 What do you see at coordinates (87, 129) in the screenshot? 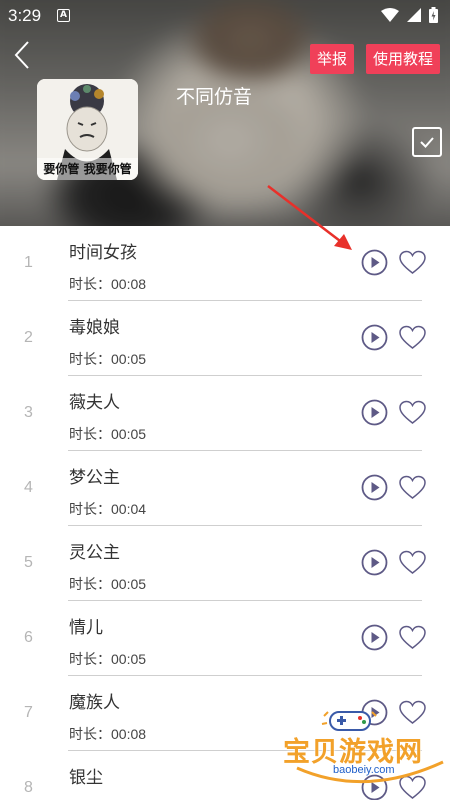
I see `album-cover: 要你管 我要你管` at bounding box center [87, 129].